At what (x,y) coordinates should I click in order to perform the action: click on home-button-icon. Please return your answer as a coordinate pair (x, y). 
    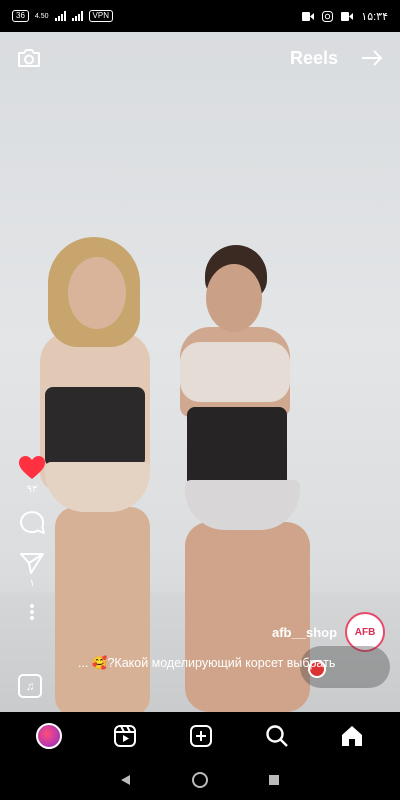
    Looking at the image, I should click on (200, 780).